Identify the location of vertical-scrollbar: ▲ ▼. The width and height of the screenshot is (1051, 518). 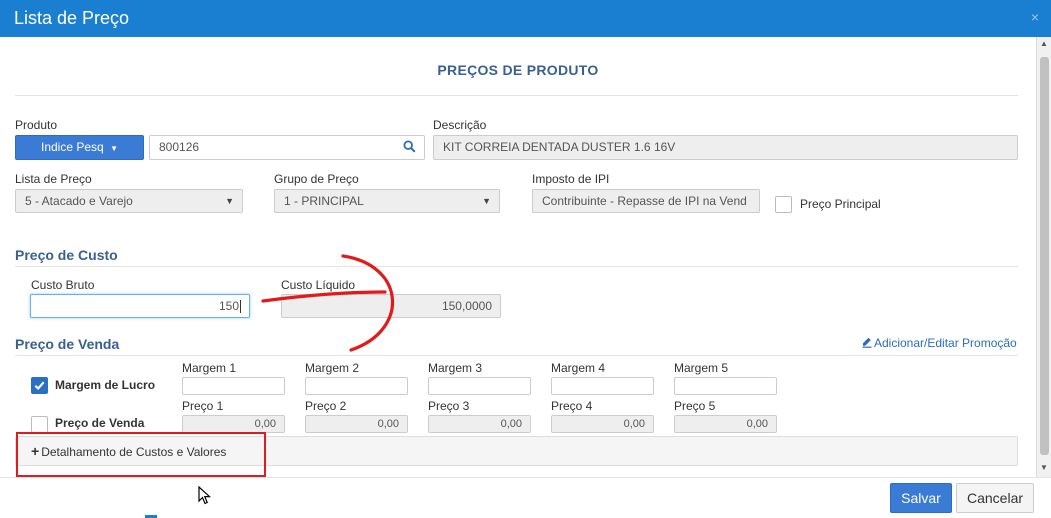
(1043, 257).